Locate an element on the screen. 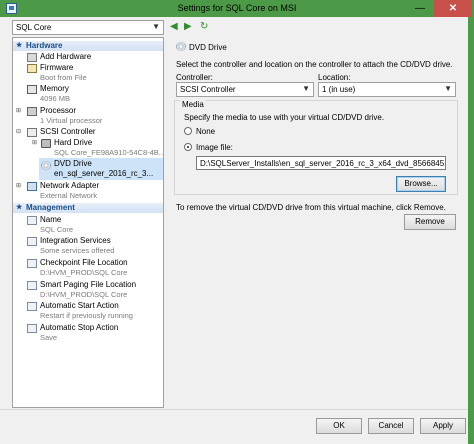 Image resolution: width=474 pixels, height=444 pixels. location-select-value: 1 (in use) is located at coordinates (339, 89).